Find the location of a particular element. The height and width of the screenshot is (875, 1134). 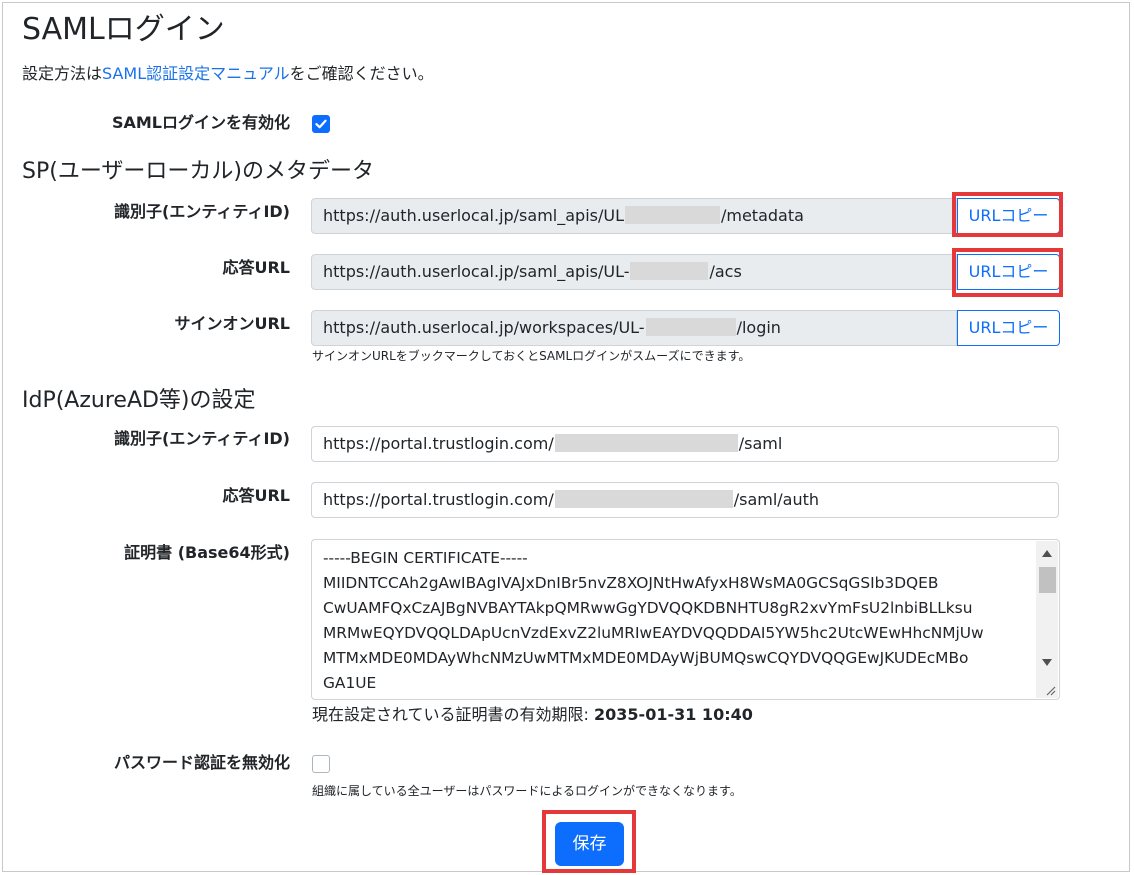

sp-entity-id-prefix: https://auth.userlocal.jp/saml_apis/UL is located at coordinates (473, 215).